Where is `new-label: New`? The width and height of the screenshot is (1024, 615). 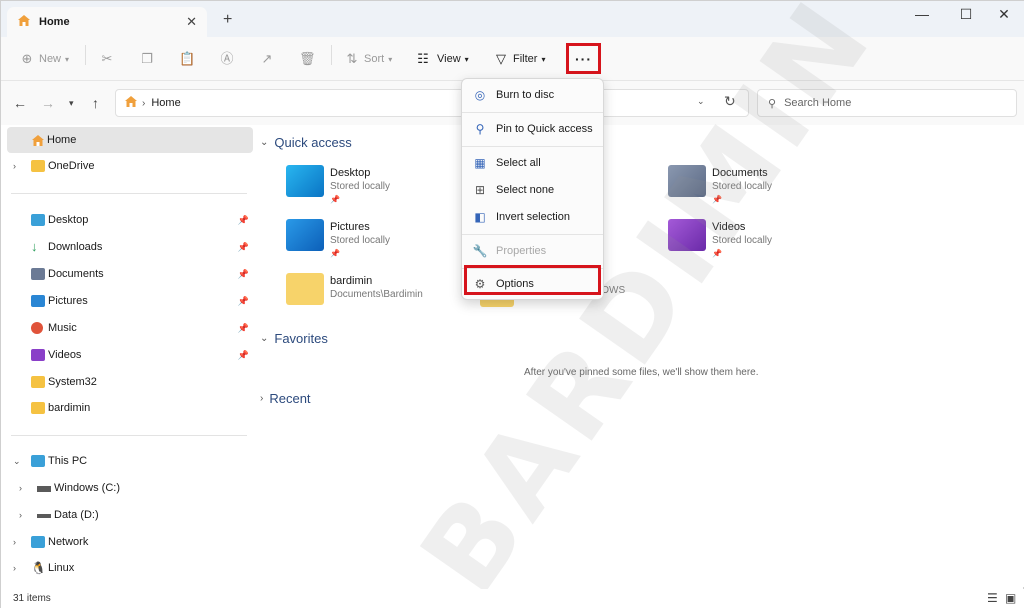
new-label: New is located at coordinates (50, 59).